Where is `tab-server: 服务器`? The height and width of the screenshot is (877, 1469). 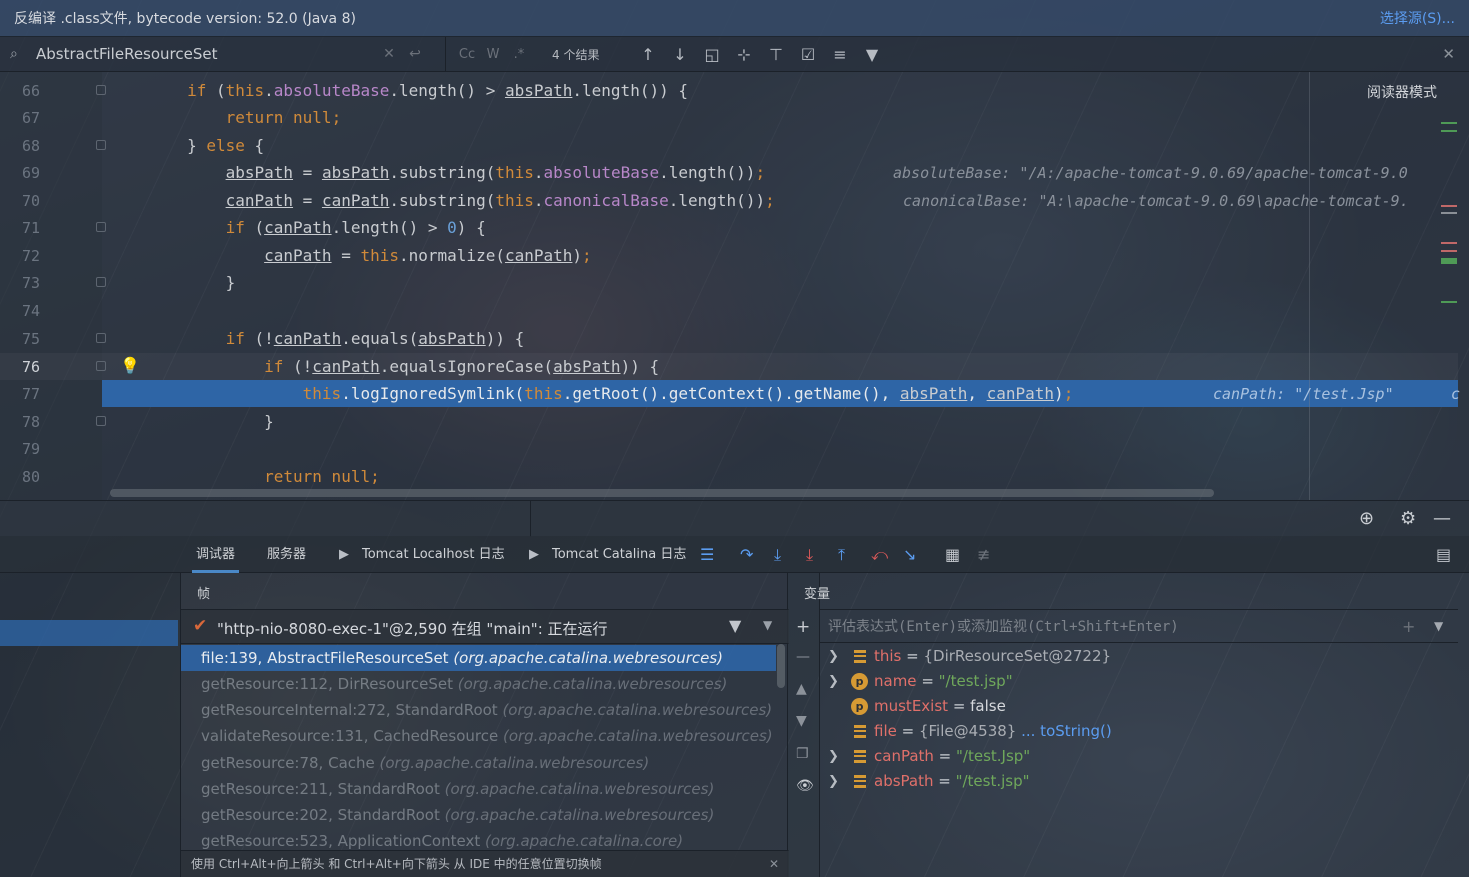
tab-server: 服务器 is located at coordinates (286, 554).